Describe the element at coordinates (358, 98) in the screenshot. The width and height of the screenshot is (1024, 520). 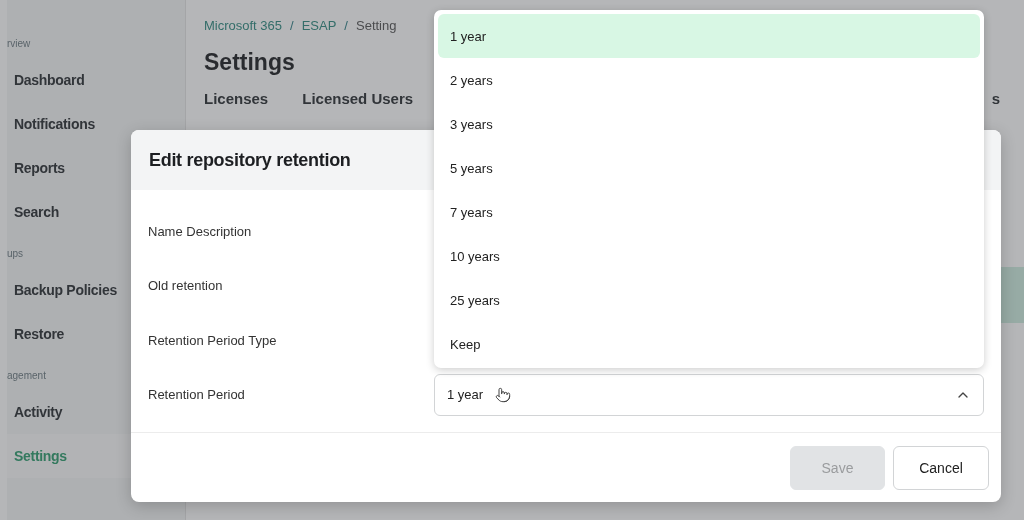
I see `tab: Licensed Users` at that location.